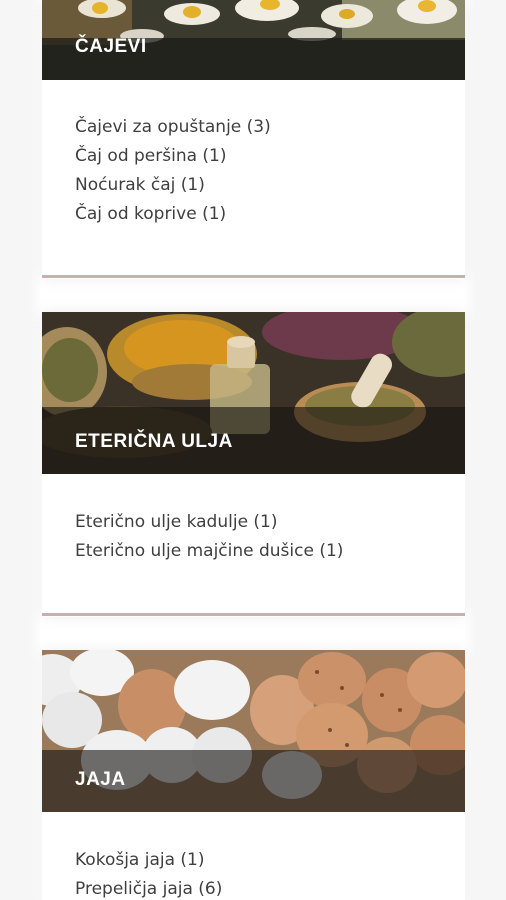  I want to click on subcategory-link: Kokošja jaja (1), so click(148, 860).